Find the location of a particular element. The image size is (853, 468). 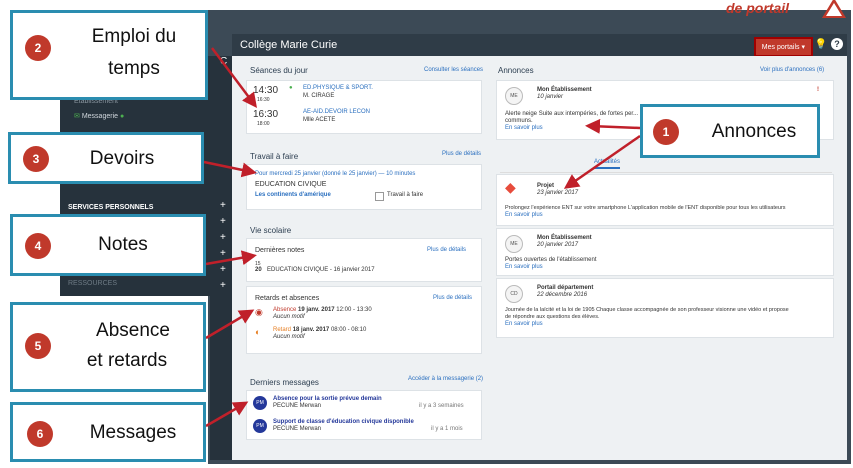

callout-label: Devoirs is located at coordinates (122, 158).